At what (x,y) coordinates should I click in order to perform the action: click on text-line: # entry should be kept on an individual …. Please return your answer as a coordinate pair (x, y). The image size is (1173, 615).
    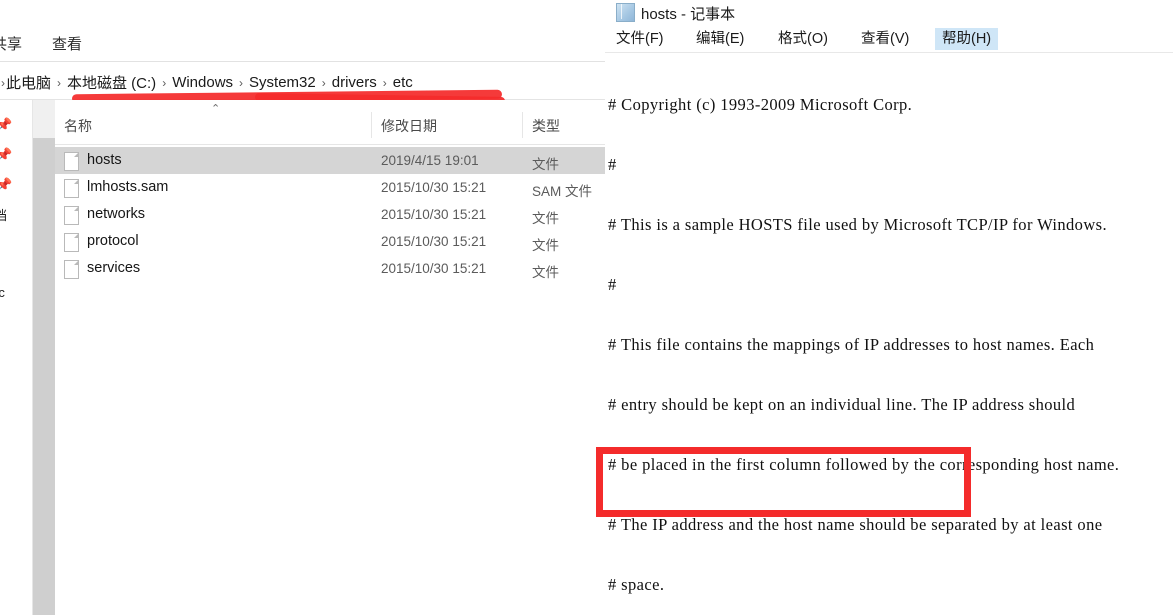
    Looking at the image, I should click on (842, 404).